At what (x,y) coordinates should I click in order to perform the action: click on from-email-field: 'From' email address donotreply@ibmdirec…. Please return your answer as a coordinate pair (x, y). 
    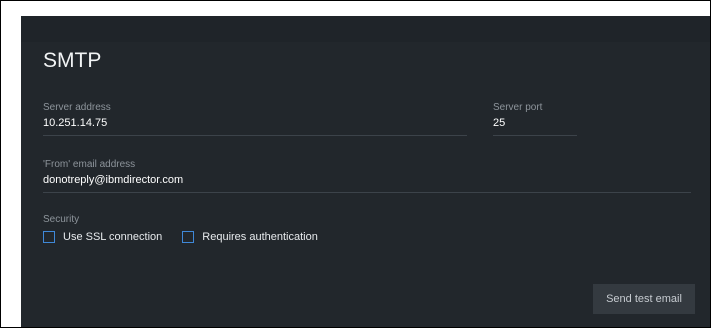
    Looking at the image, I should click on (367, 176).